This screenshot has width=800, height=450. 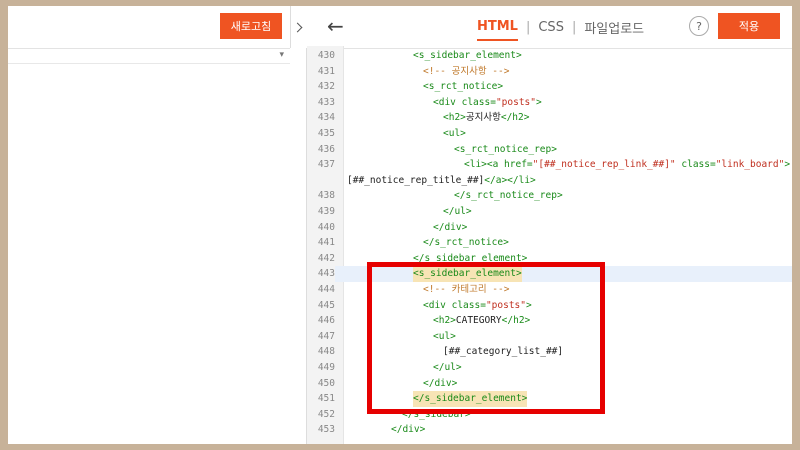 What do you see at coordinates (321, 118) in the screenshot?
I see `line-number: 434` at bounding box center [321, 118].